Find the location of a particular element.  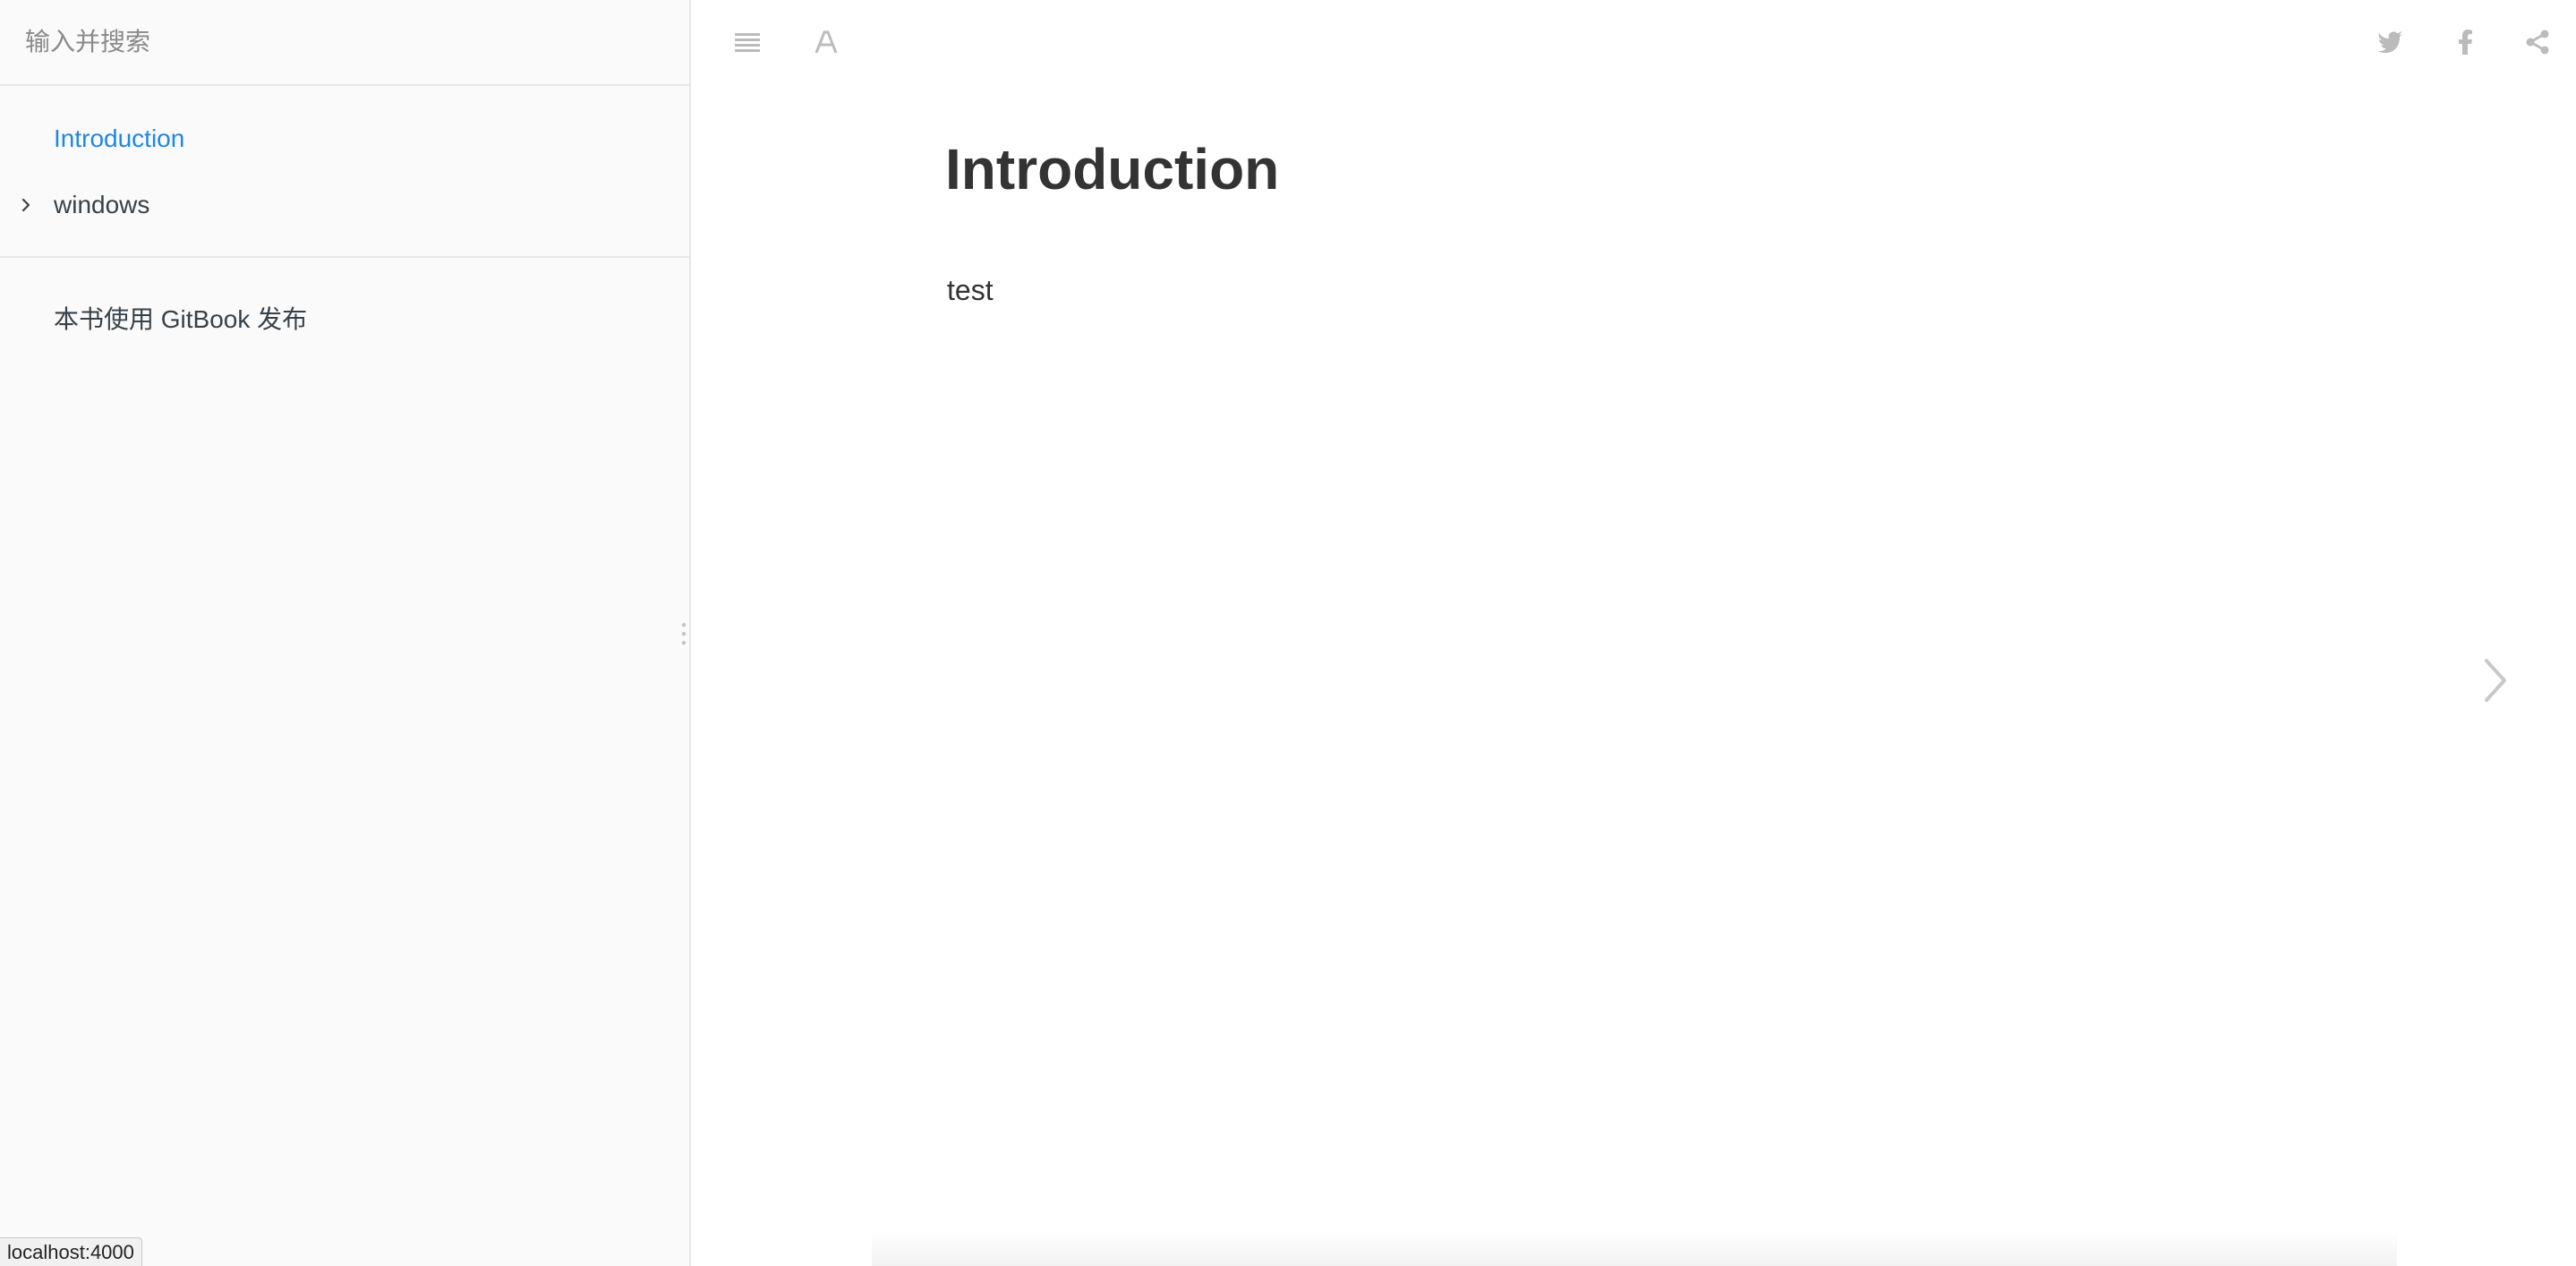

font-settings-button is located at coordinates (826, 42).